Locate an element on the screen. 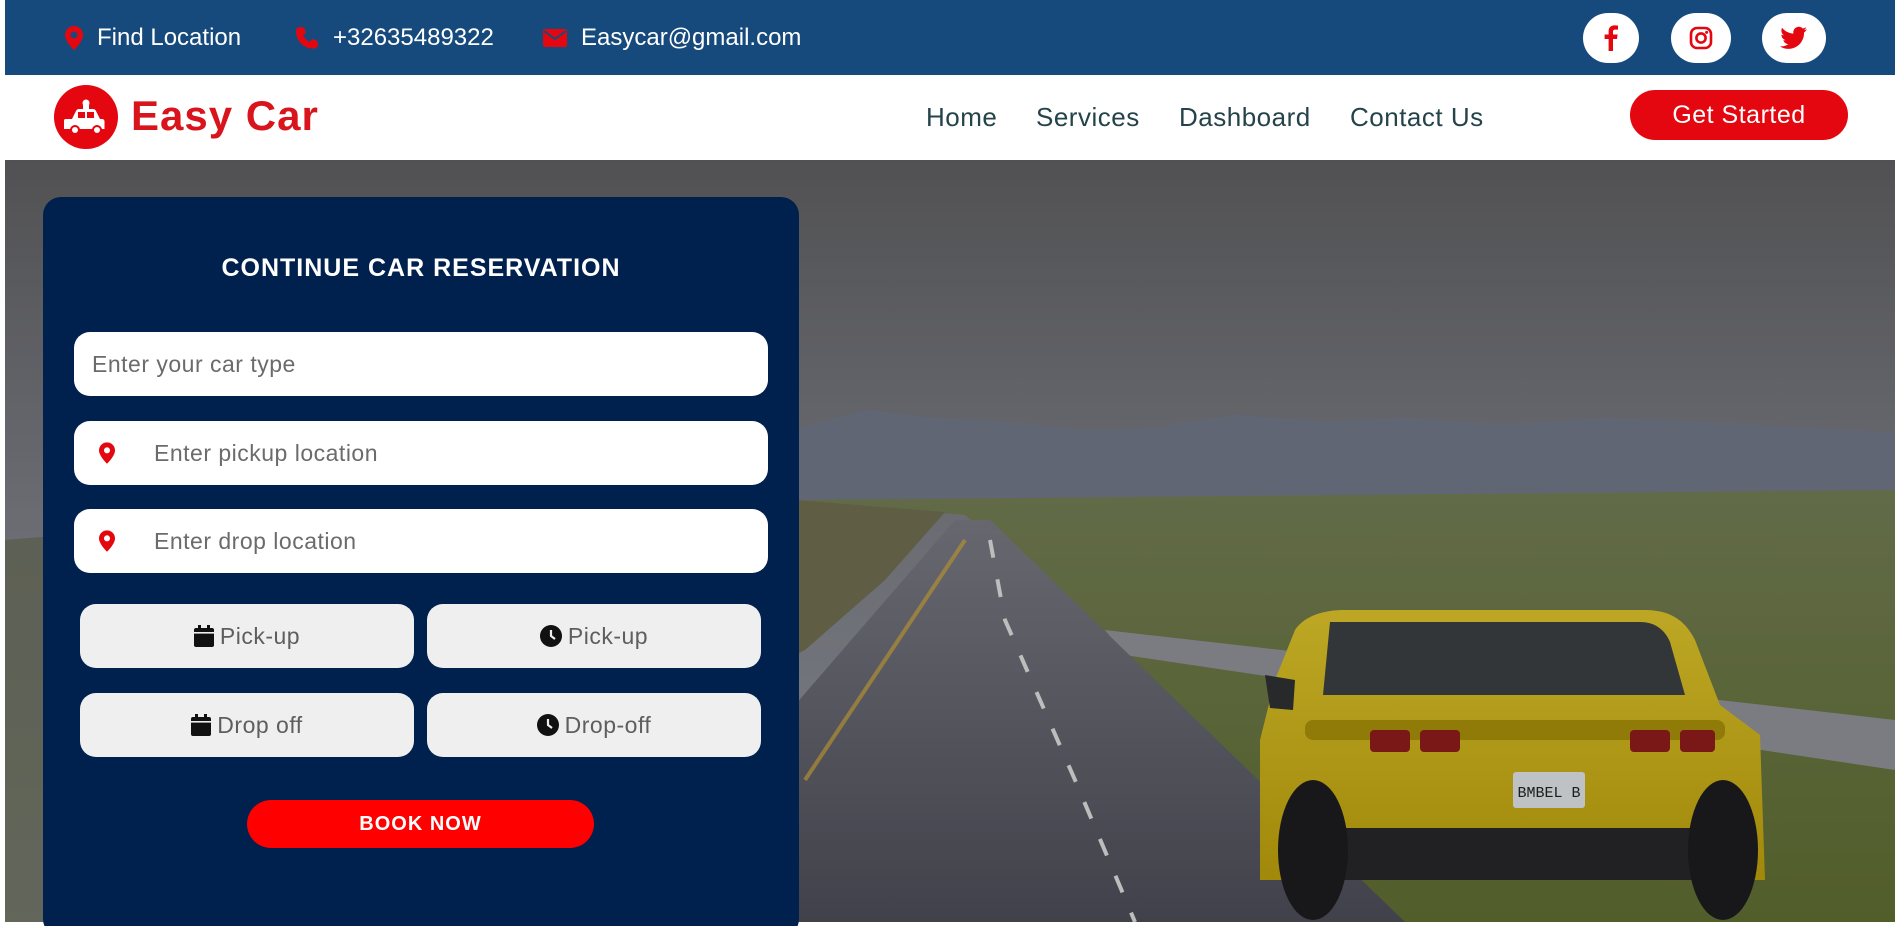 The image size is (1898, 926). nav-dashboard: Dashboard is located at coordinates (1245, 117).